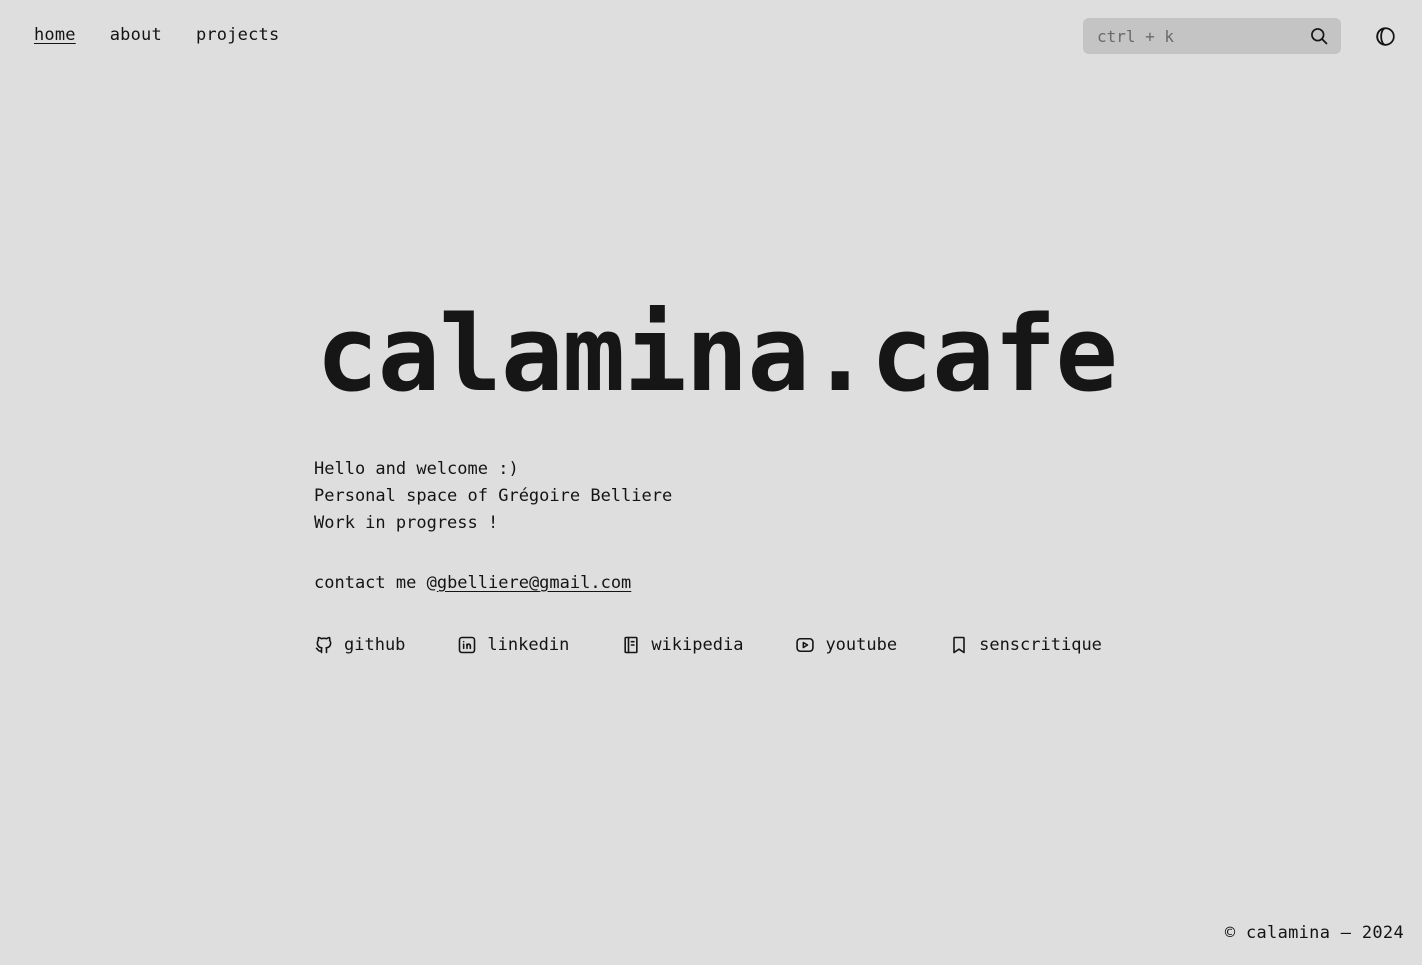 Image resolution: width=1422 pixels, height=965 pixels. Describe the element at coordinates (1314, 933) in the screenshot. I see `footer-copyright: © calamina – 2024` at that location.